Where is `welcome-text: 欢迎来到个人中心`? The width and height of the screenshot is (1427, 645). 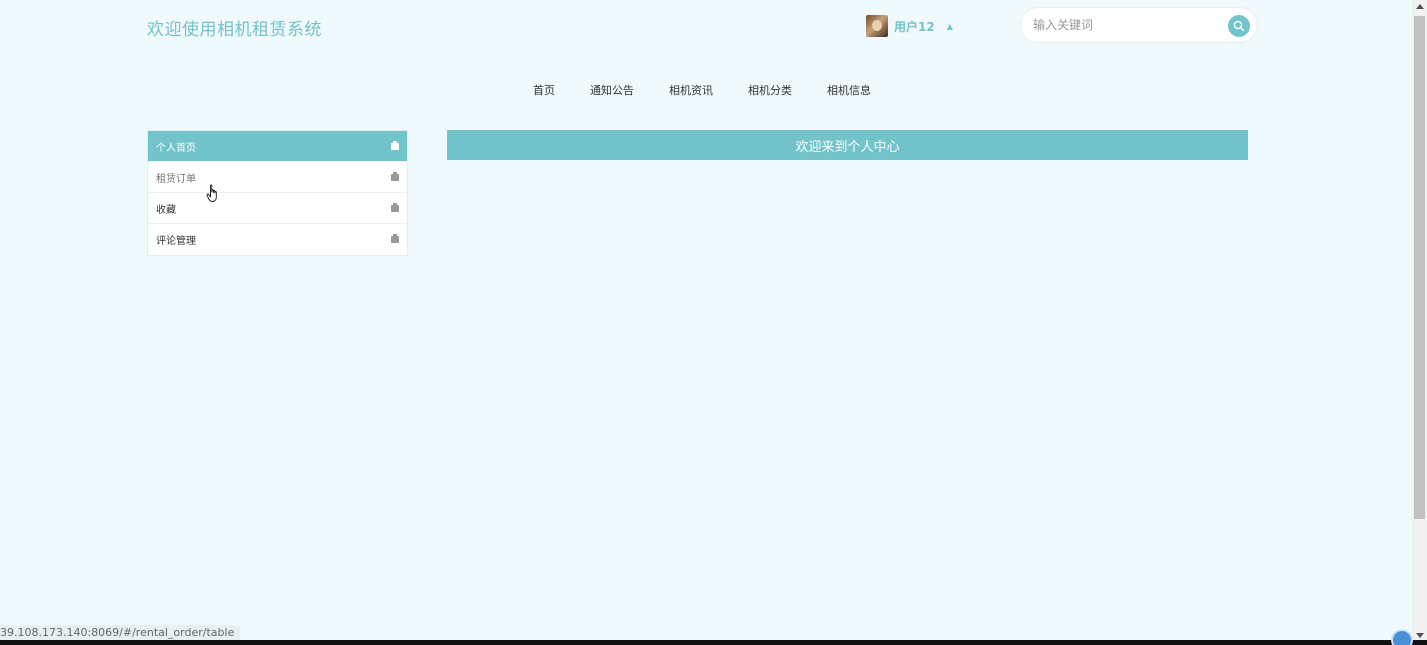 welcome-text: 欢迎来到个人中心 is located at coordinates (847, 147).